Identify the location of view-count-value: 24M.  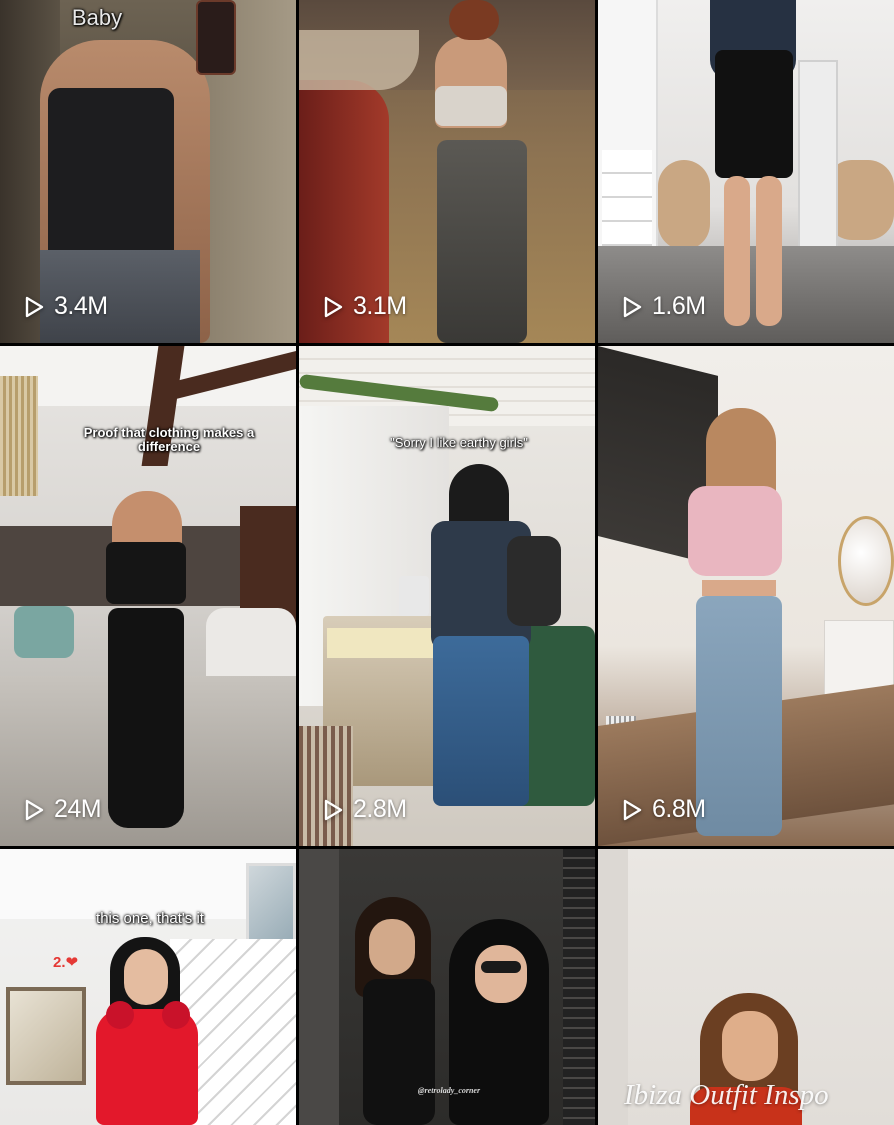
(78, 809).